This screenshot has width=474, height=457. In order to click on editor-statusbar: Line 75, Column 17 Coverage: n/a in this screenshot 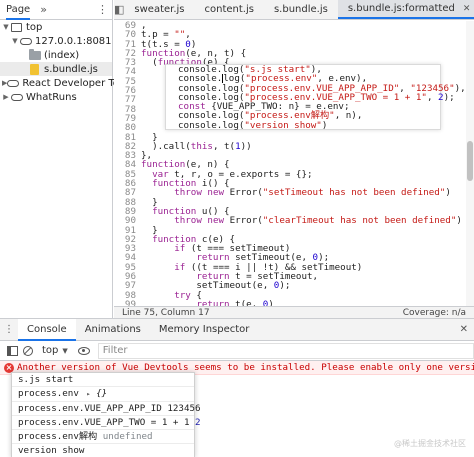, I will do `click(294, 312)`.